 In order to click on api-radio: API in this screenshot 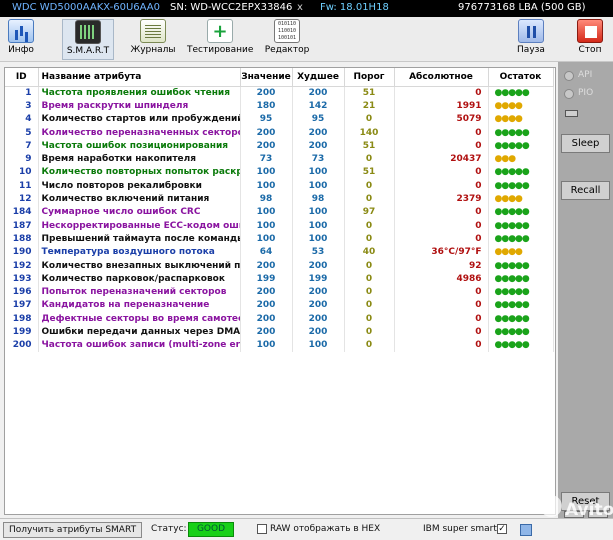, I will do `click(588, 77)`.